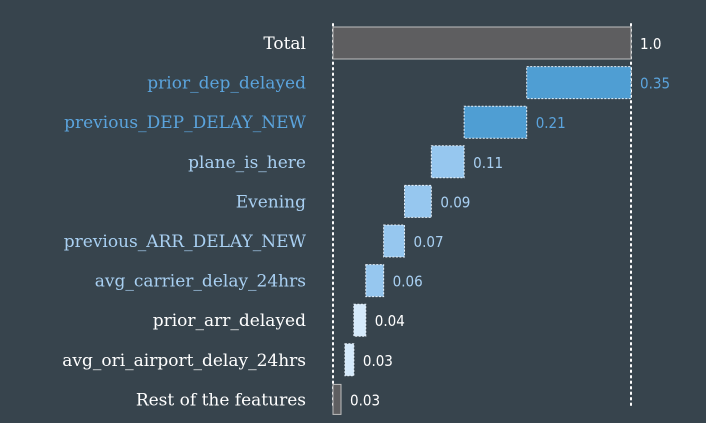 Image resolution: width=706 pixels, height=423 pixels. I want to click on category-label-rest-of-the-features: Rest of the features, so click(221, 400).